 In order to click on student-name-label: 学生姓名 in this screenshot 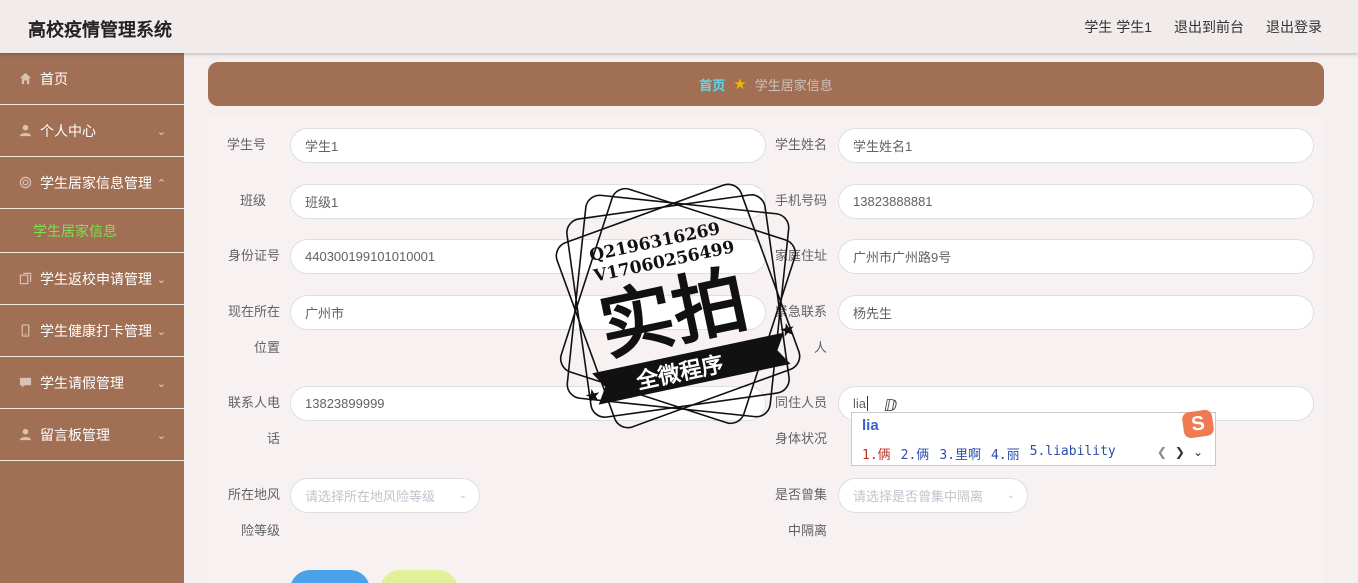, I will do `click(800, 144)`.